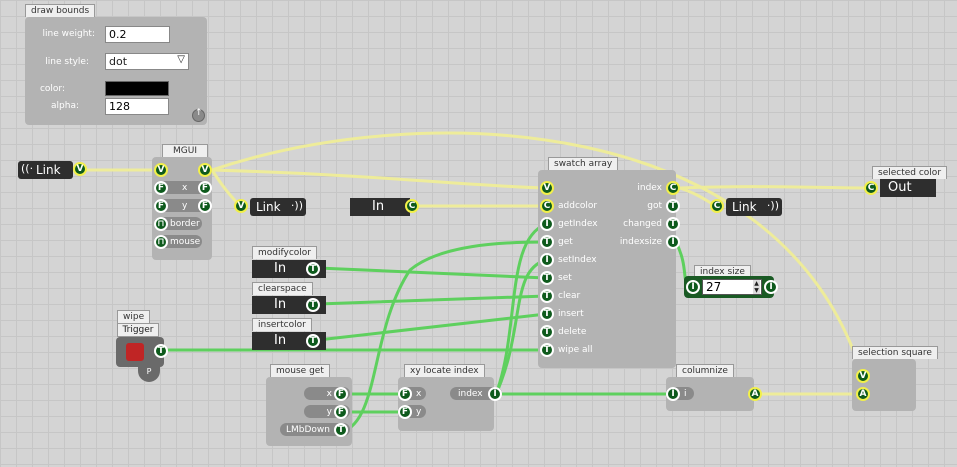 The width and height of the screenshot is (957, 467). What do you see at coordinates (67, 62) in the screenshot?
I see `line-style-label: line style:` at bounding box center [67, 62].